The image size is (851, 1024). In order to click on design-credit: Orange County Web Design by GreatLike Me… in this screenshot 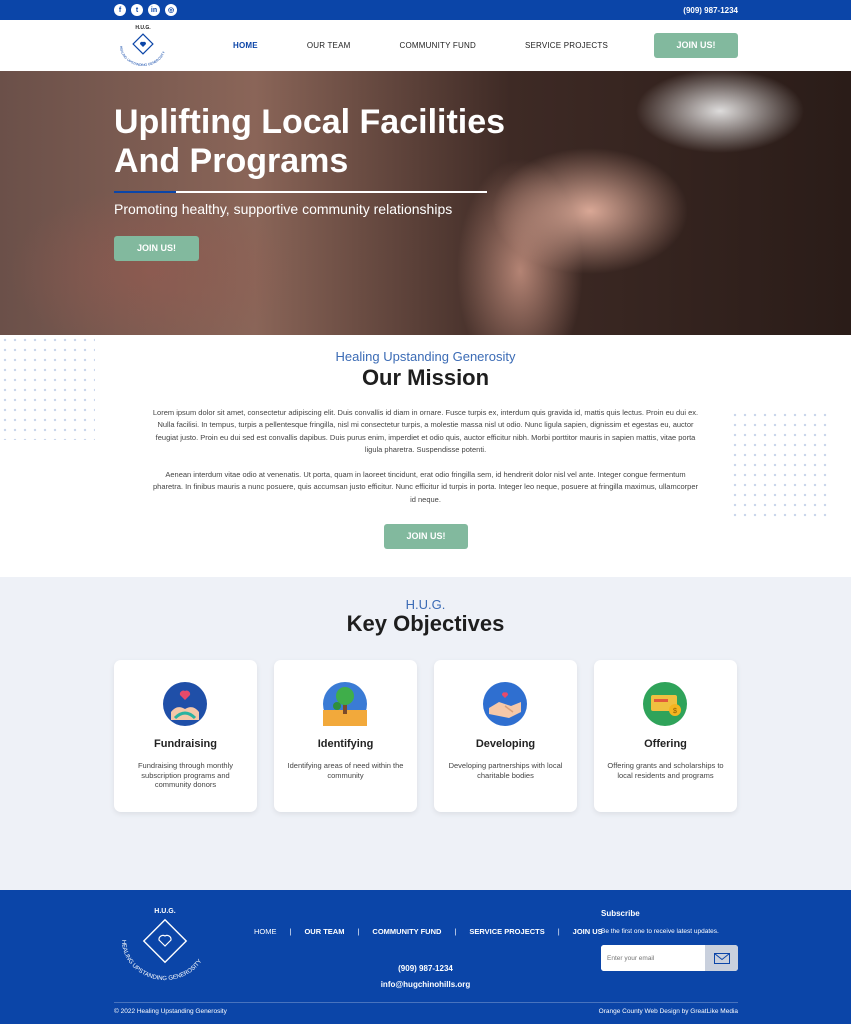, I will do `click(668, 1011)`.